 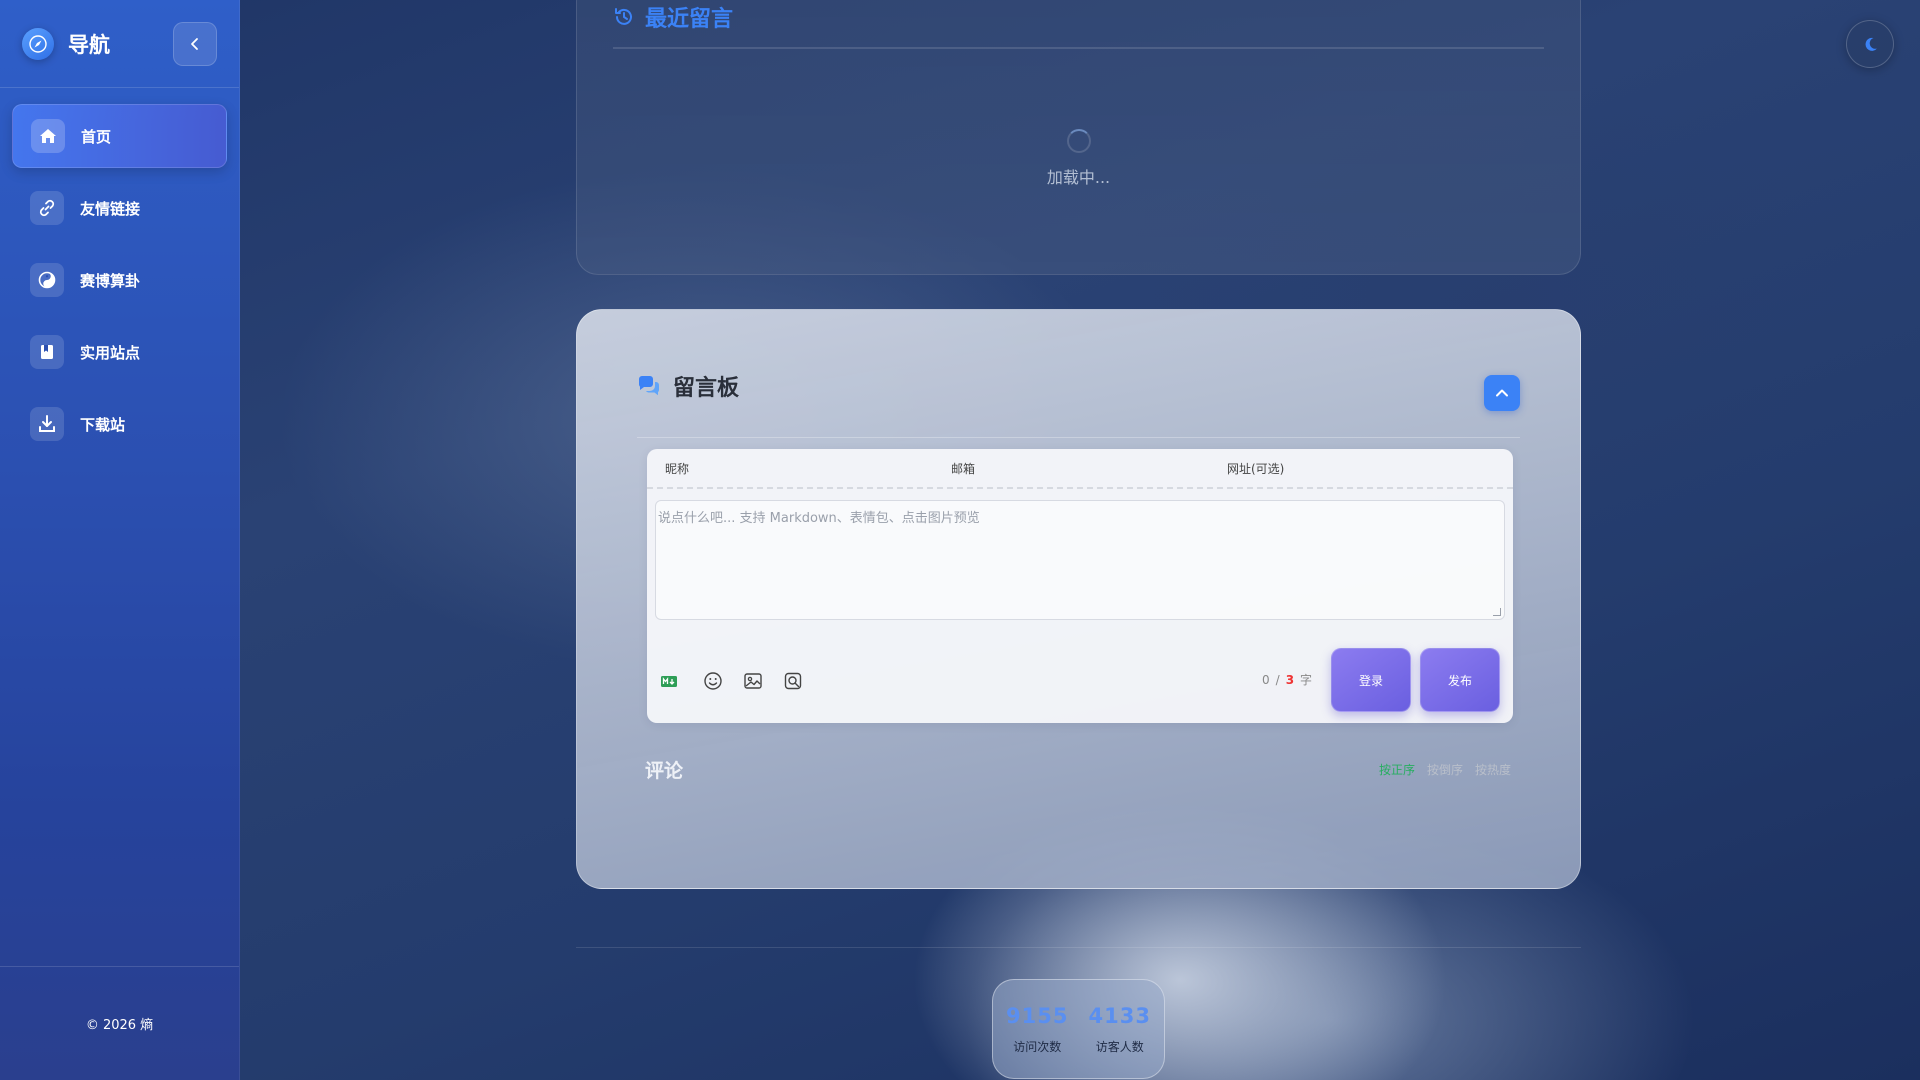 What do you see at coordinates (1119, 1047) in the screenshot?
I see `visitors-label: 访客人数` at bounding box center [1119, 1047].